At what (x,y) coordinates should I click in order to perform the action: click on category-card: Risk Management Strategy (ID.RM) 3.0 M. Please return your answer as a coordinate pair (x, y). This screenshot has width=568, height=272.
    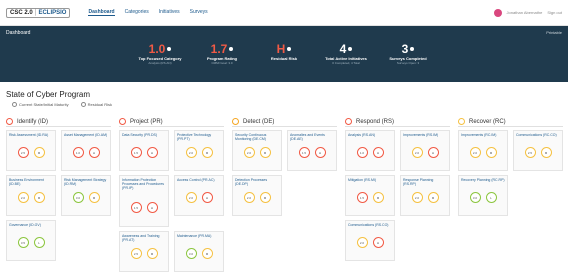
    Looking at the image, I should click on (86, 195).